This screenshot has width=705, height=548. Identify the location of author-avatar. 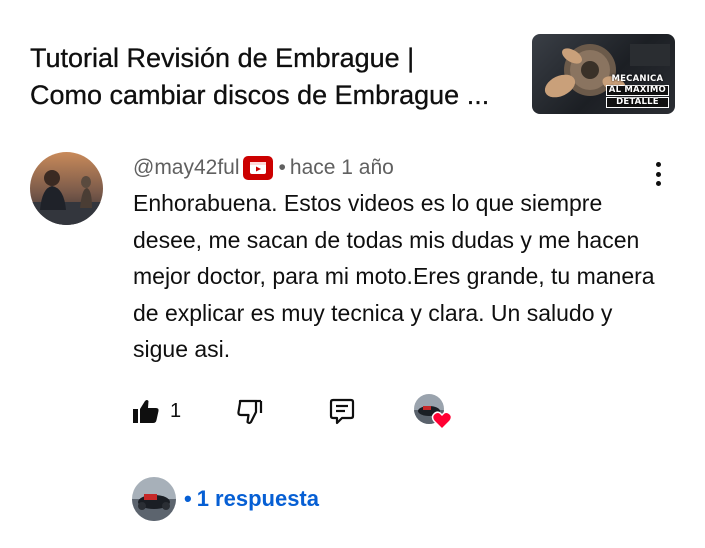
(66, 188).